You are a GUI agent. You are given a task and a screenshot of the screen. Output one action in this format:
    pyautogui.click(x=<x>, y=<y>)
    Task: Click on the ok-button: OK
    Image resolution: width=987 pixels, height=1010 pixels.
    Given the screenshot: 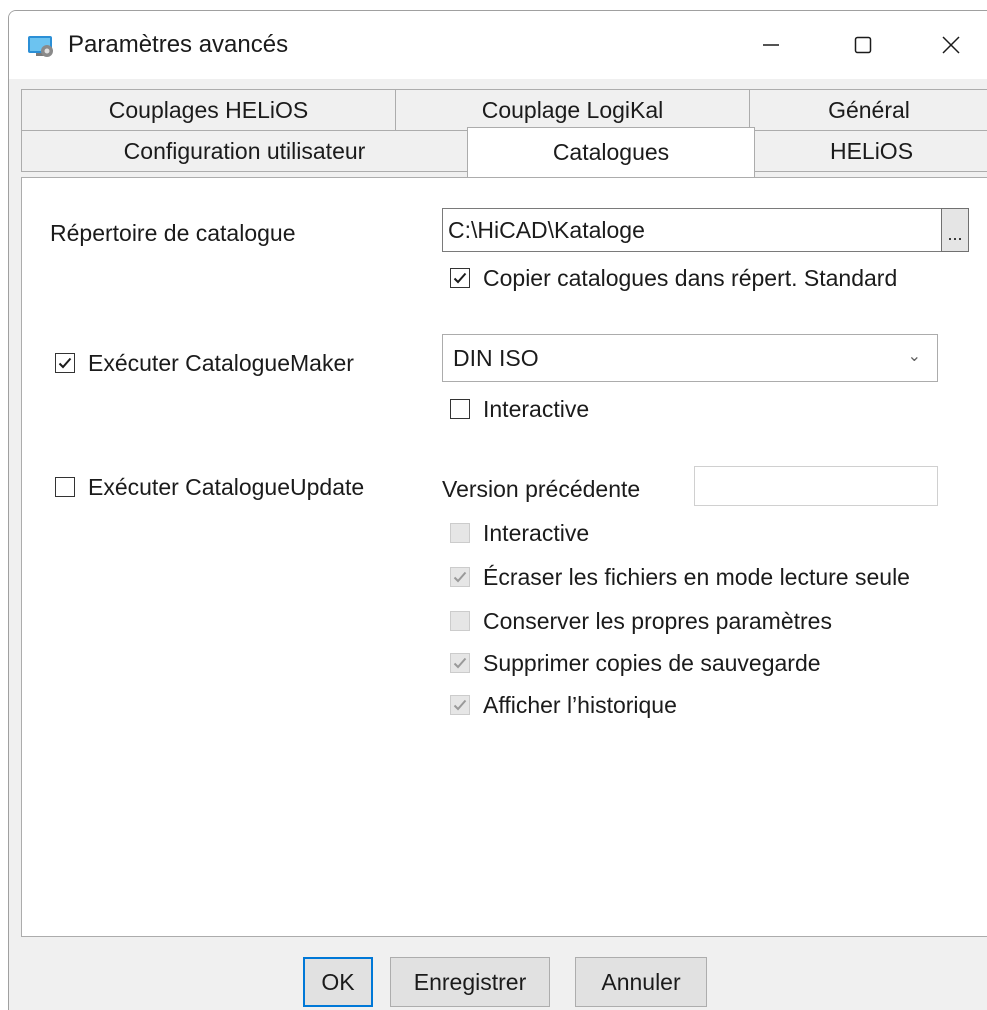 What is the action you would take?
    pyautogui.click(x=338, y=982)
    